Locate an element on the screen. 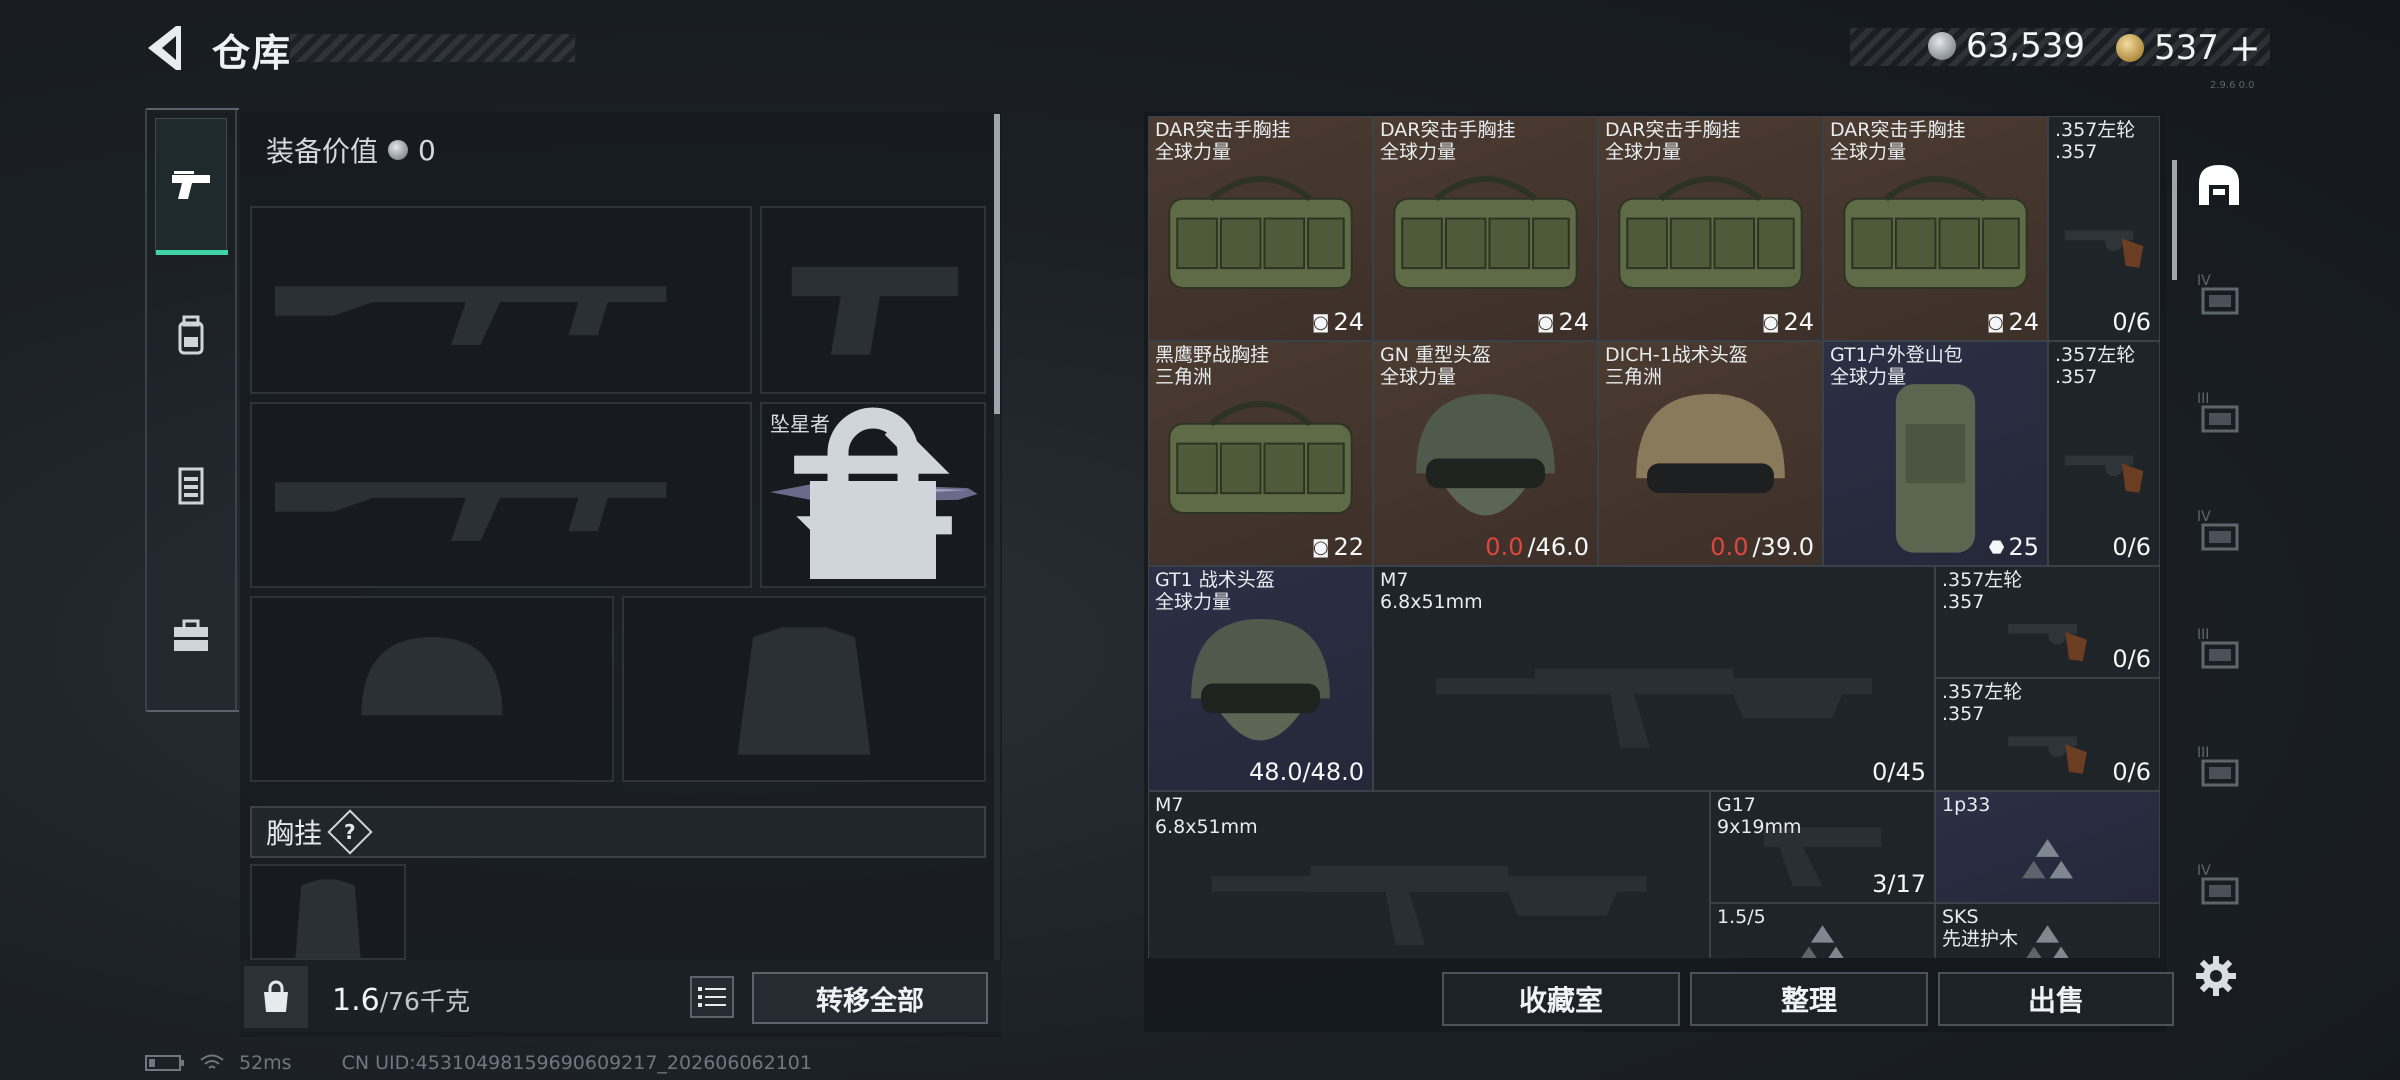 This screenshot has width=2400, height=1080. helmet-silhouette-icon is located at coordinates (432, 676).